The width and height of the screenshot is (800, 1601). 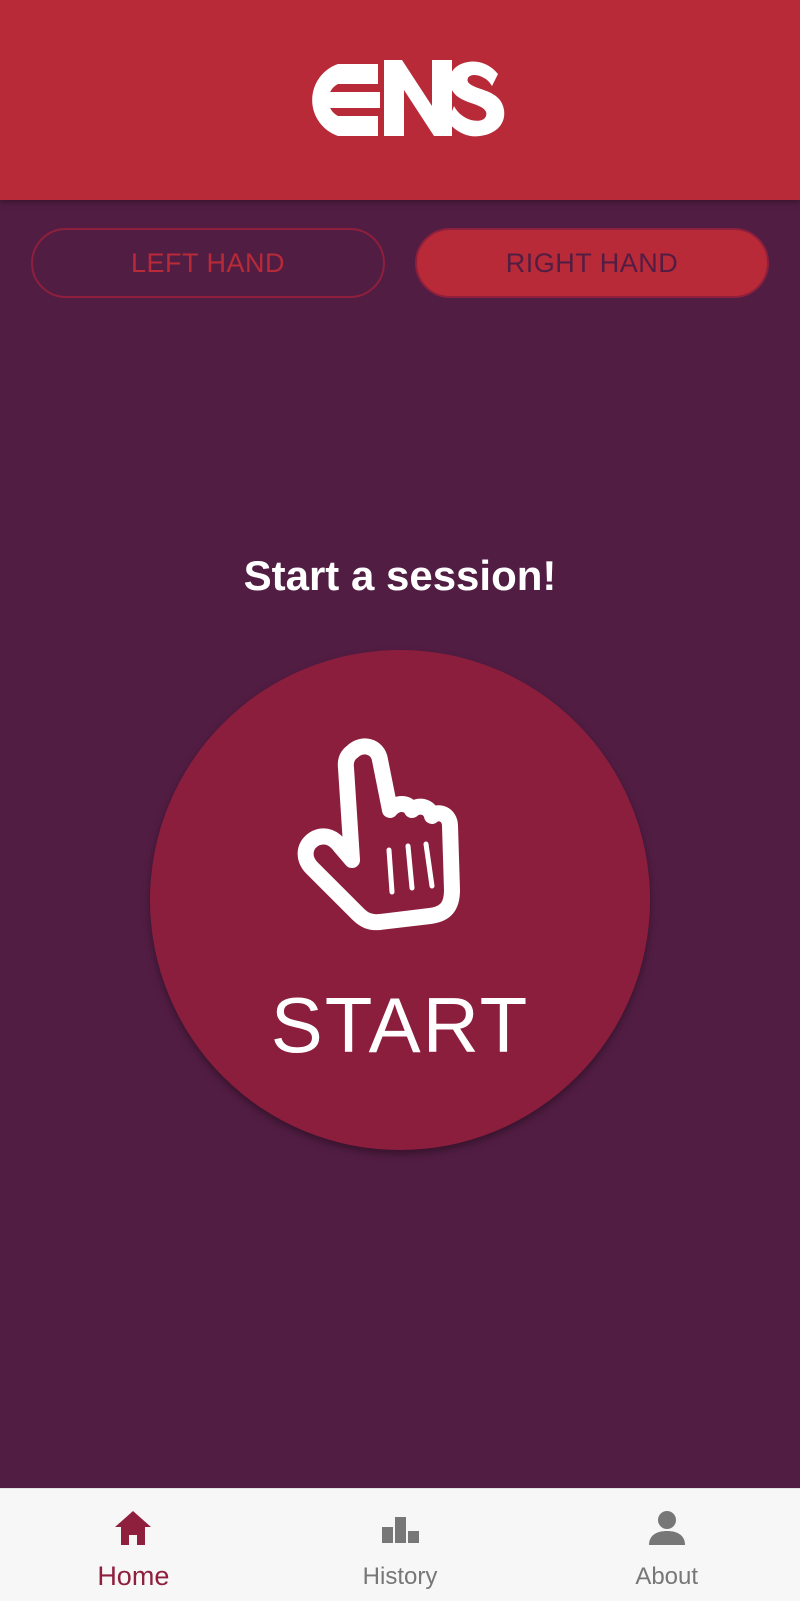 What do you see at coordinates (400, 575) in the screenshot?
I see `session-prompt: Start a session!` at bounding box center [400, 575].